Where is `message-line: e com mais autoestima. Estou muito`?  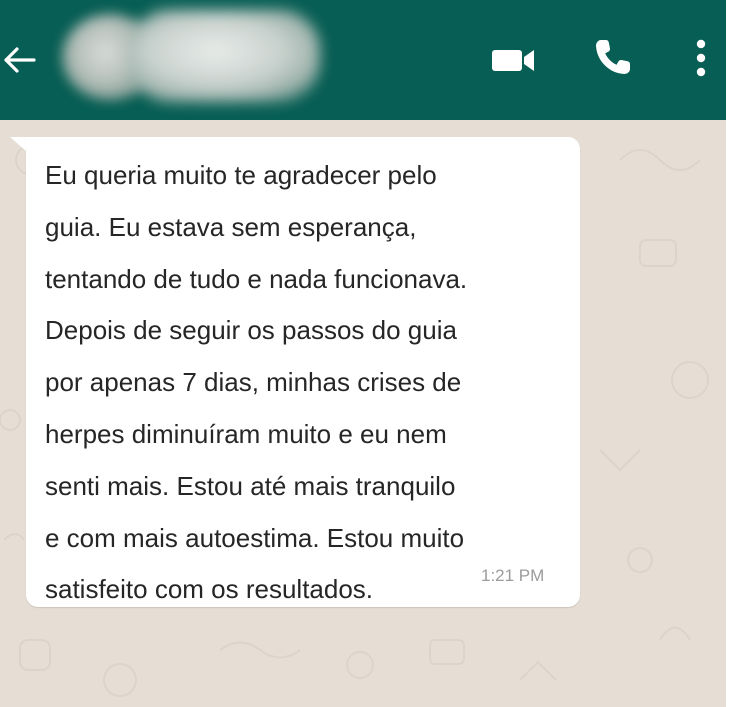
message-line: e com mais autoestima. Estou muito is located at coordinates (255, 537).